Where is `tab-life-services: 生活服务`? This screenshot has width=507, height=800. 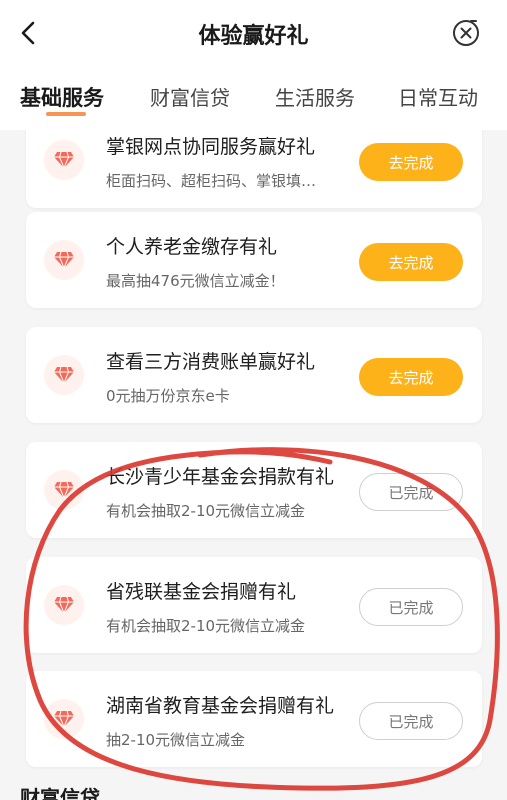 tab-life-services: 生活服务 is located at coordinates (315, 96).